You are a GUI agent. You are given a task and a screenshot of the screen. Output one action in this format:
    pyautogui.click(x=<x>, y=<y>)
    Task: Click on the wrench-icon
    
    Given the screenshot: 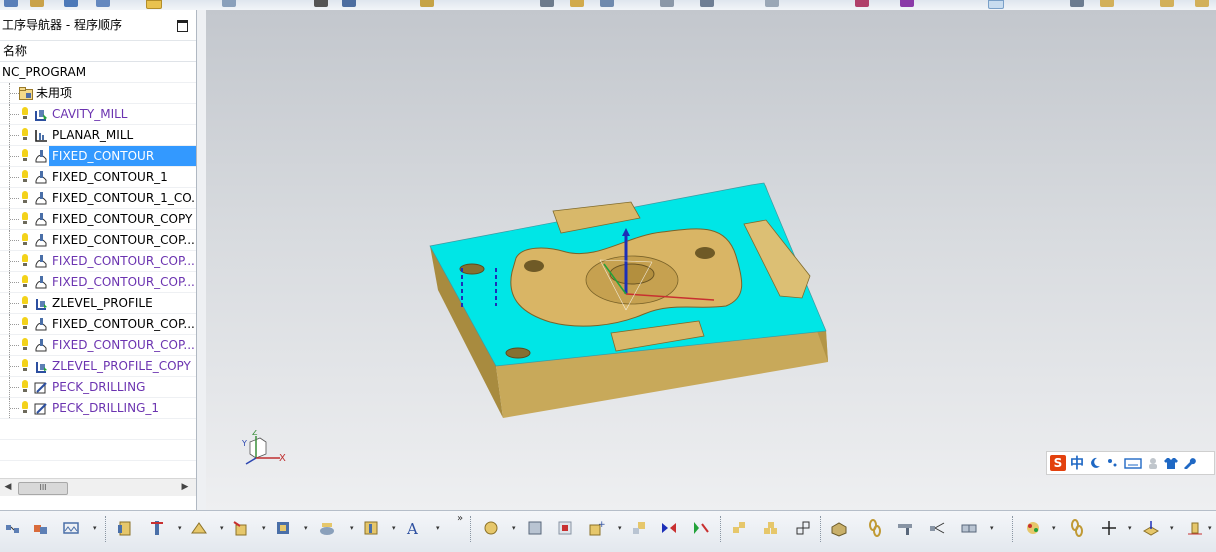 What is the action you would take?
    pyautogui.click(x=1189, y=463)
    